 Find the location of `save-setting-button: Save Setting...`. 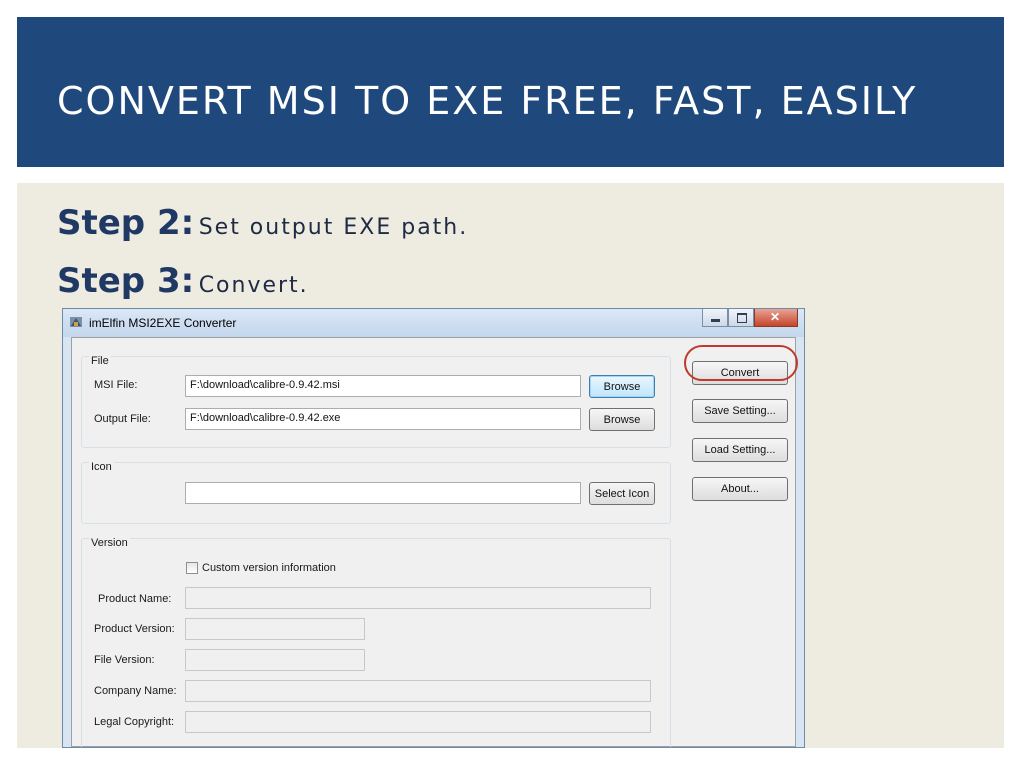

save-setting-button: Save Setting... is located at coordinates (740, 411).